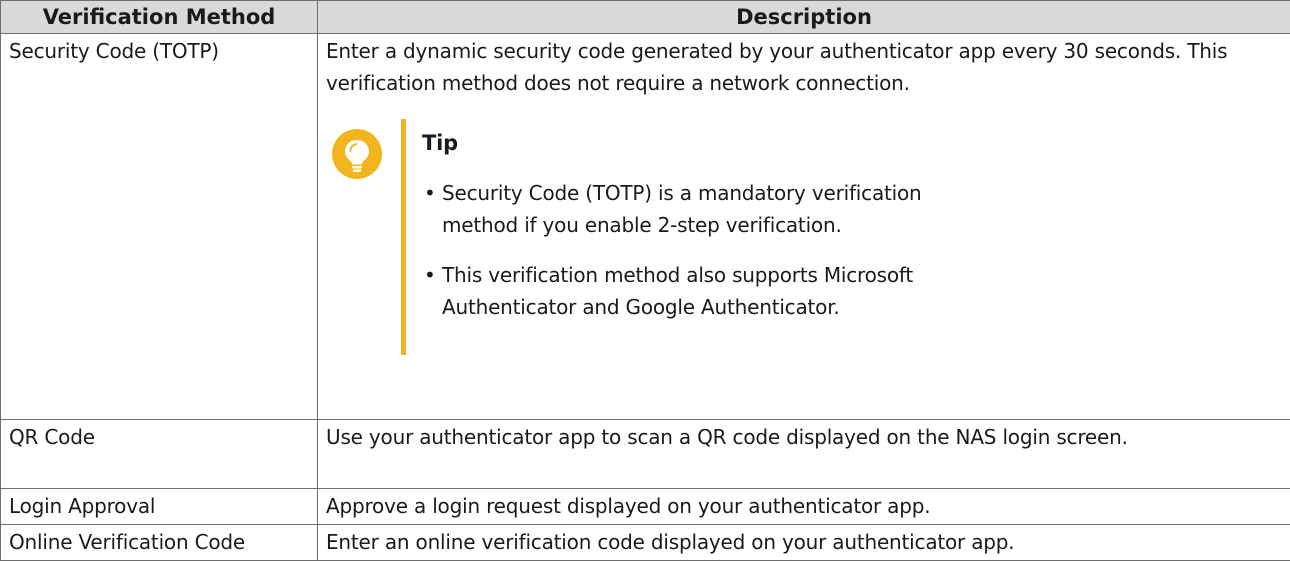 The width and height of the screenshot is (1290, 561). I want to click on lightbulb-icon, so click(357, 154).